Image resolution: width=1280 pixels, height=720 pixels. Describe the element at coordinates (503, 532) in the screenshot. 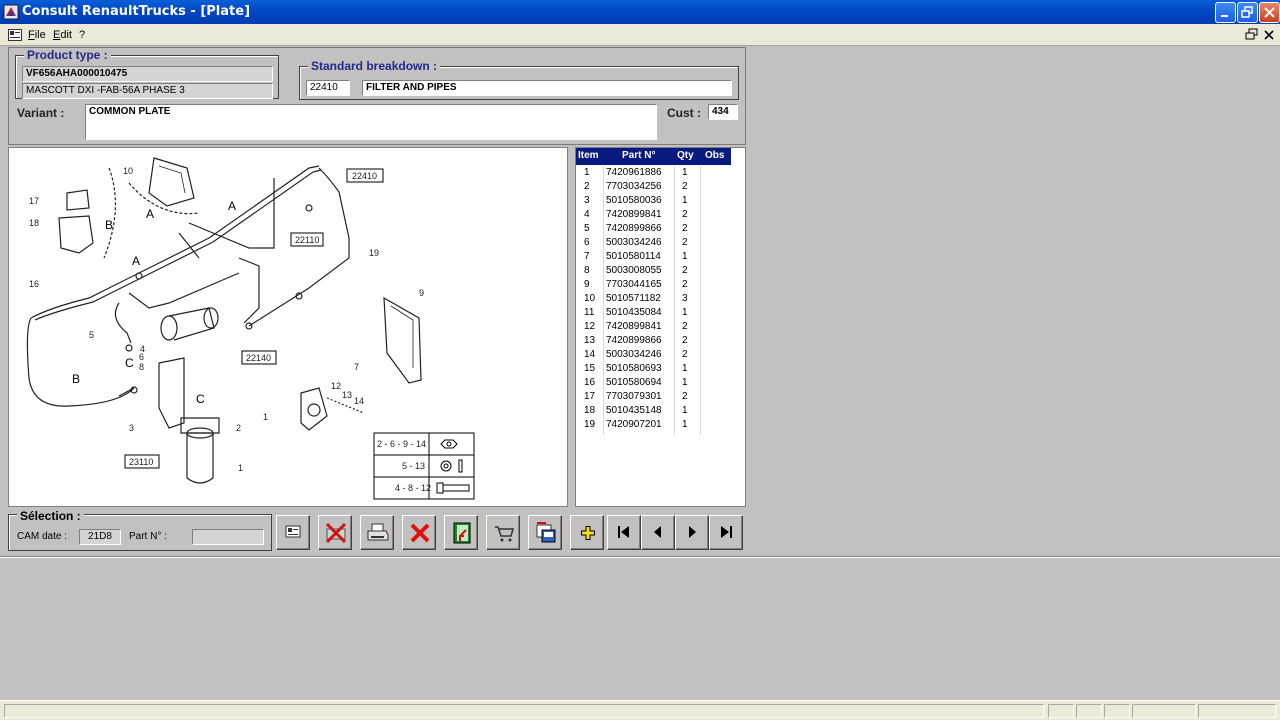

I see `cart-button` at that location.